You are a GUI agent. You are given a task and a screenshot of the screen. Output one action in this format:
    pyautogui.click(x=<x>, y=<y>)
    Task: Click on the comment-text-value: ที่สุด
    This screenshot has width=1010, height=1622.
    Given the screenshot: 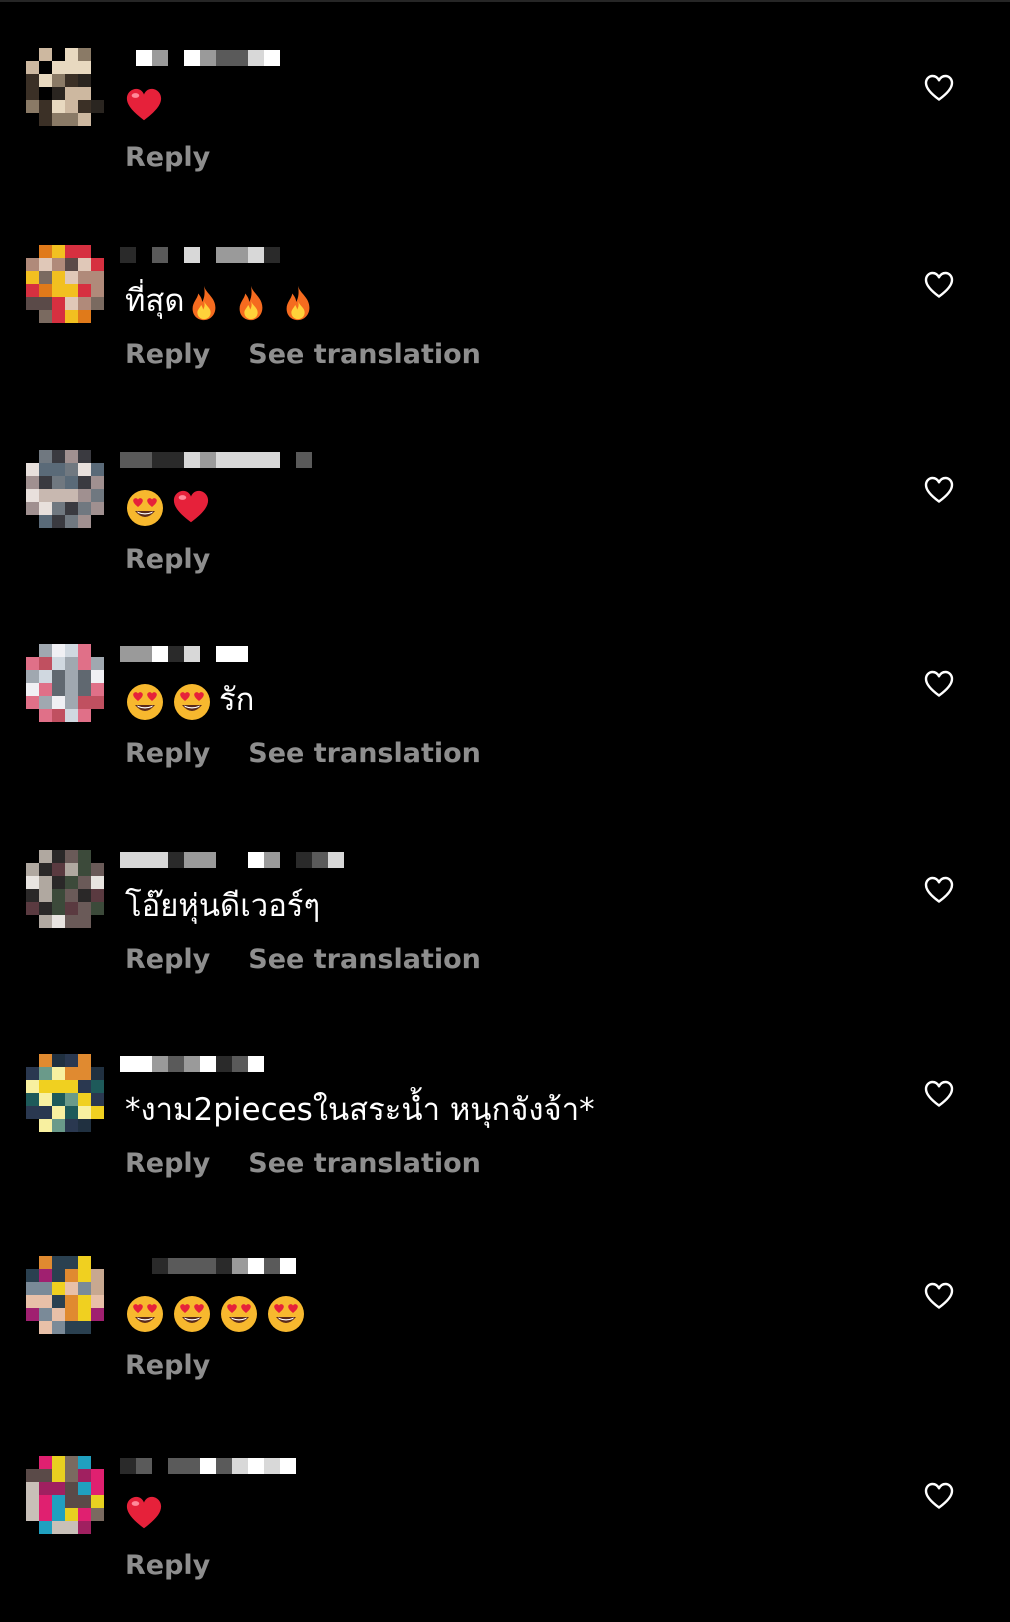 What is the action you would take?
    pyautogui.click(x=155, y=301)
    